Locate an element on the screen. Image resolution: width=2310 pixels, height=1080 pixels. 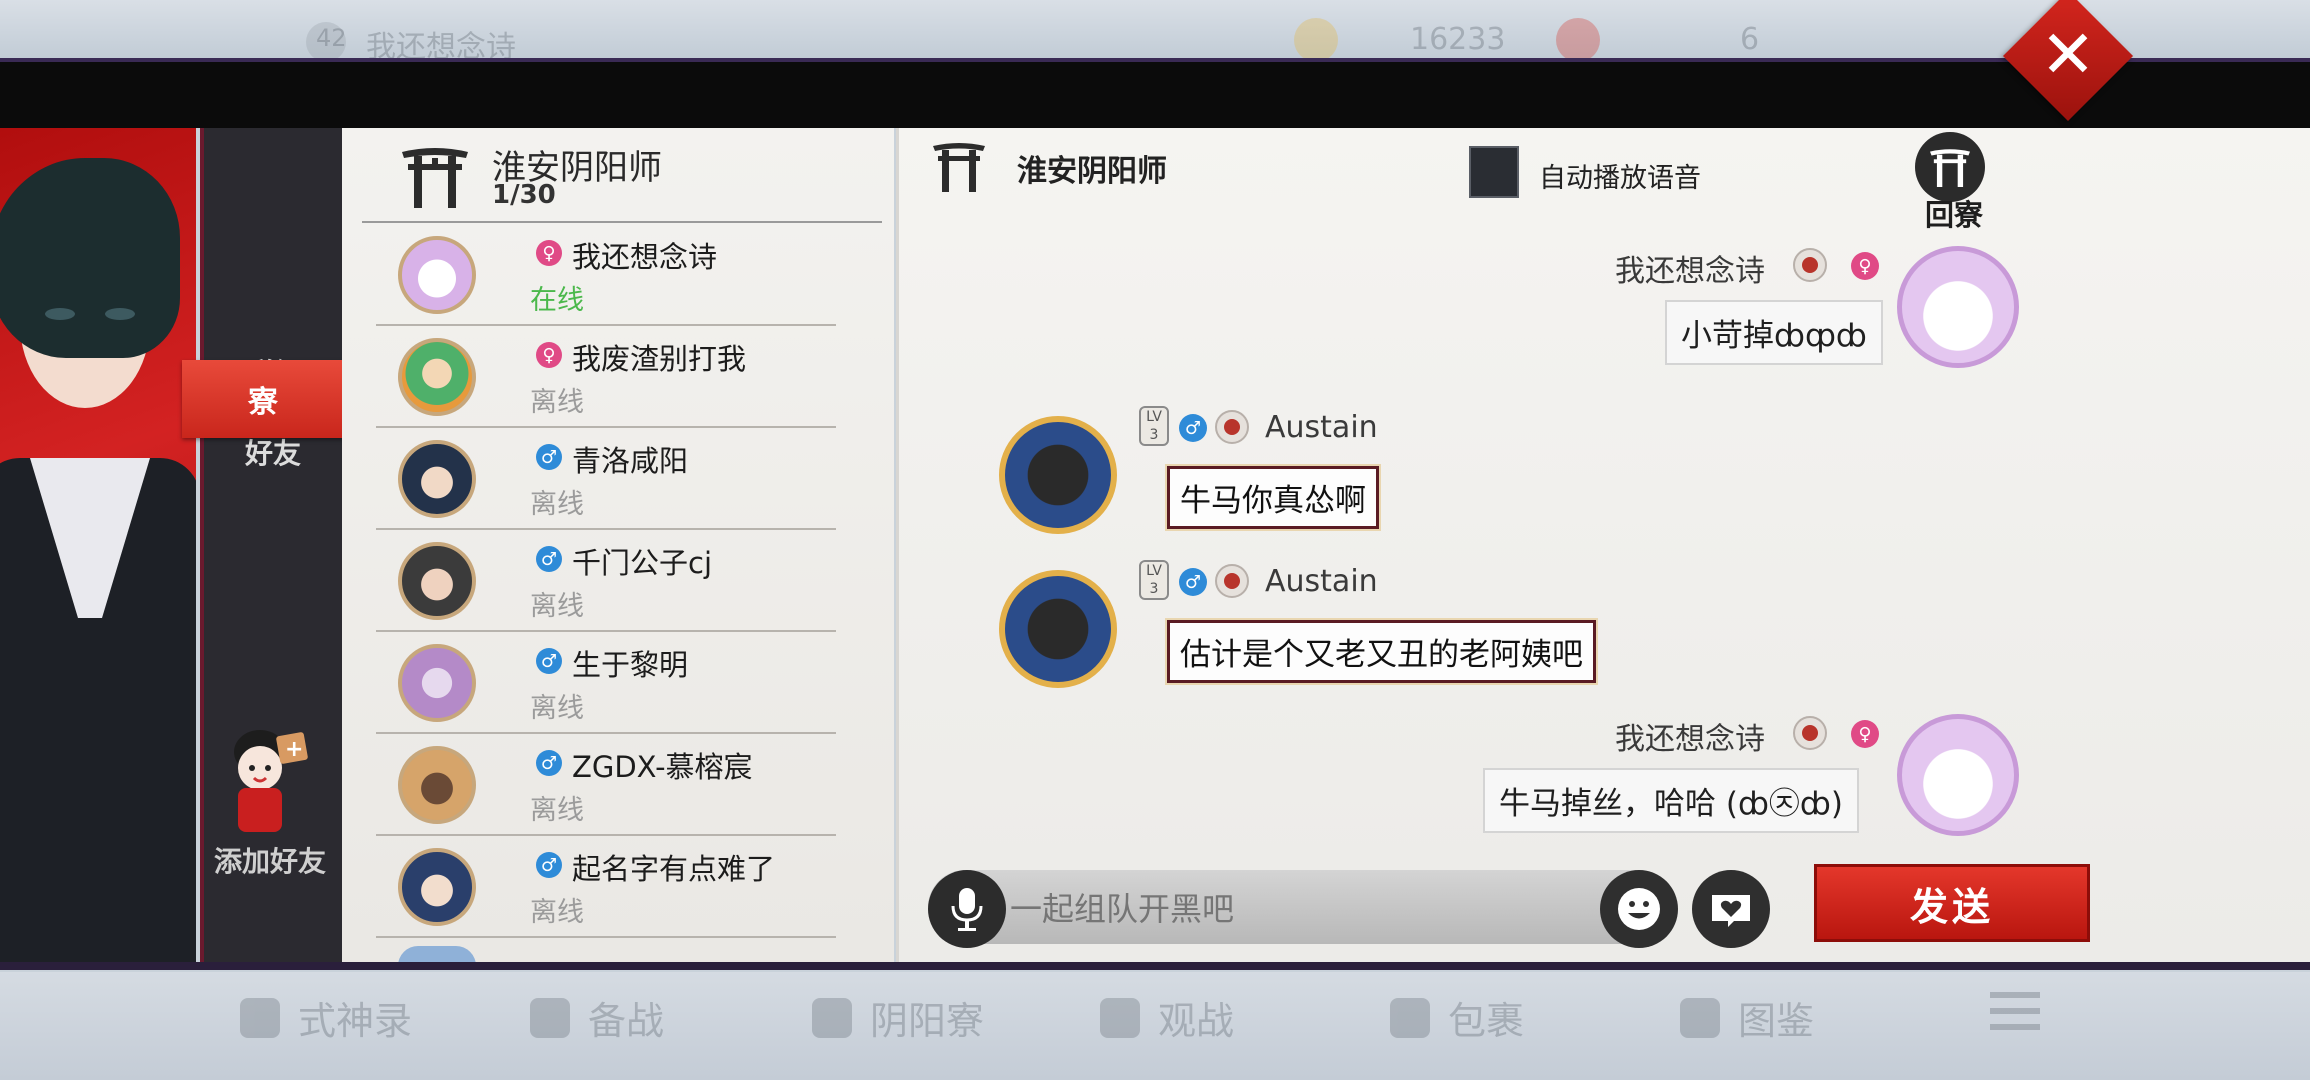
add-friend-mascot-icon: + is located at coordinates (271, 781).